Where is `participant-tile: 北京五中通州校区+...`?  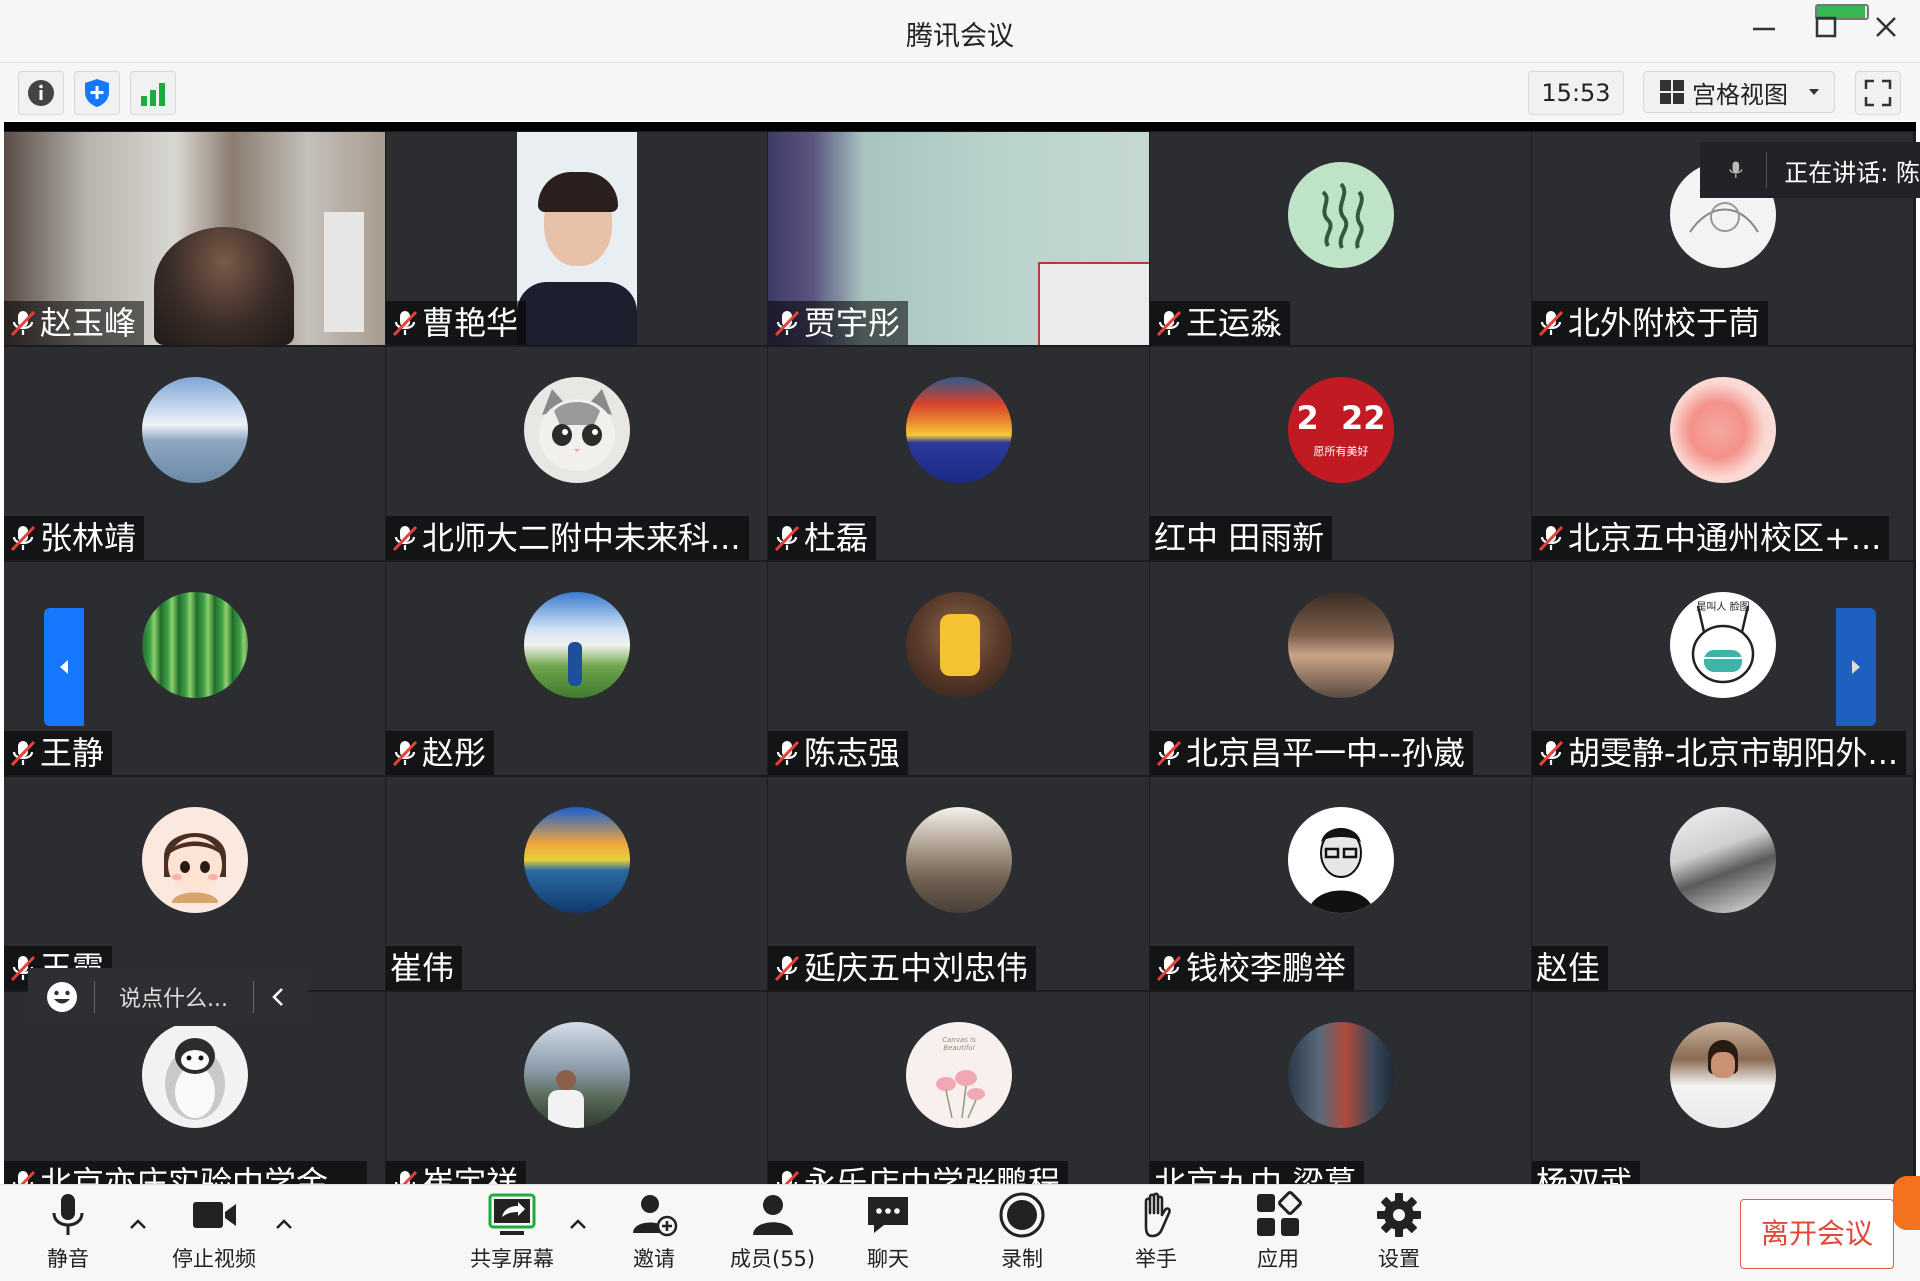 participant-tile: 北京五中通州校区+... is located at coordinates (1722, 453).